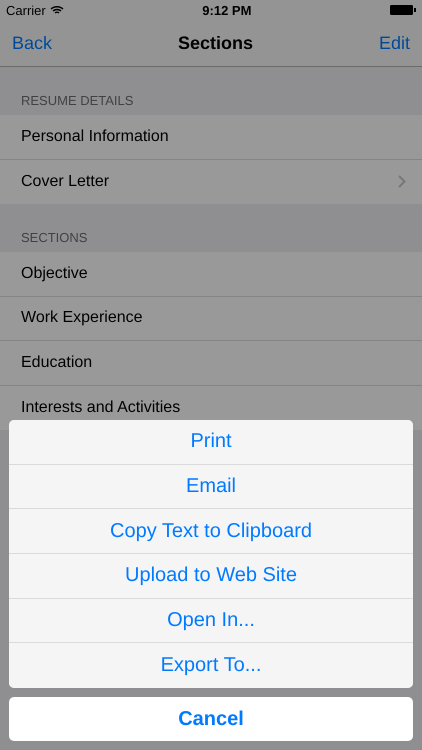 The height and width of the screenshot is (750, 422). What do you see at coordinates (100, 407) in the screenshot?
I see `row-label: Interests and Activities` at bounding box center [100, 407].